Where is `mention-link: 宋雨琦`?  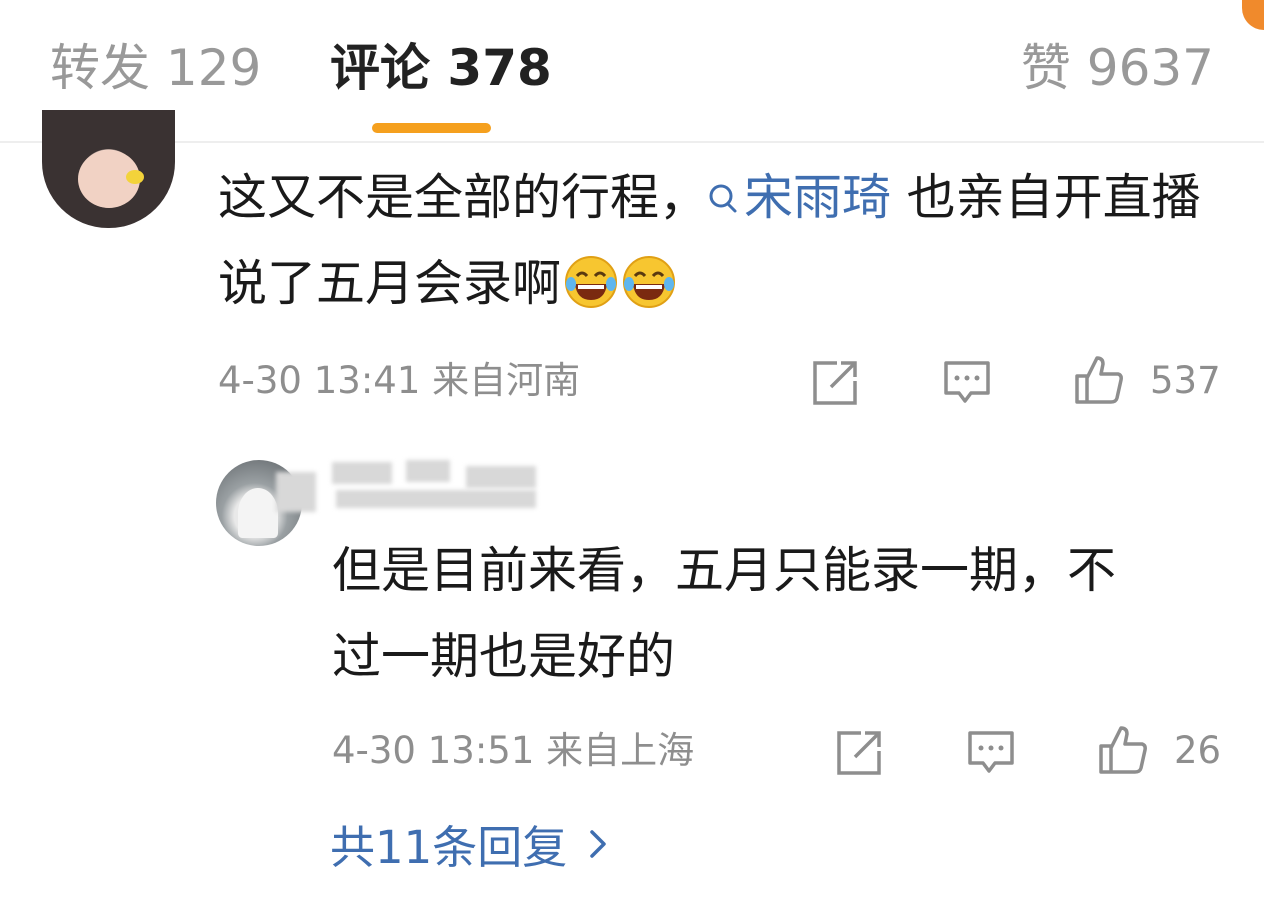 mention-link: 宋雨琦 is located at coordinates (799, 197).